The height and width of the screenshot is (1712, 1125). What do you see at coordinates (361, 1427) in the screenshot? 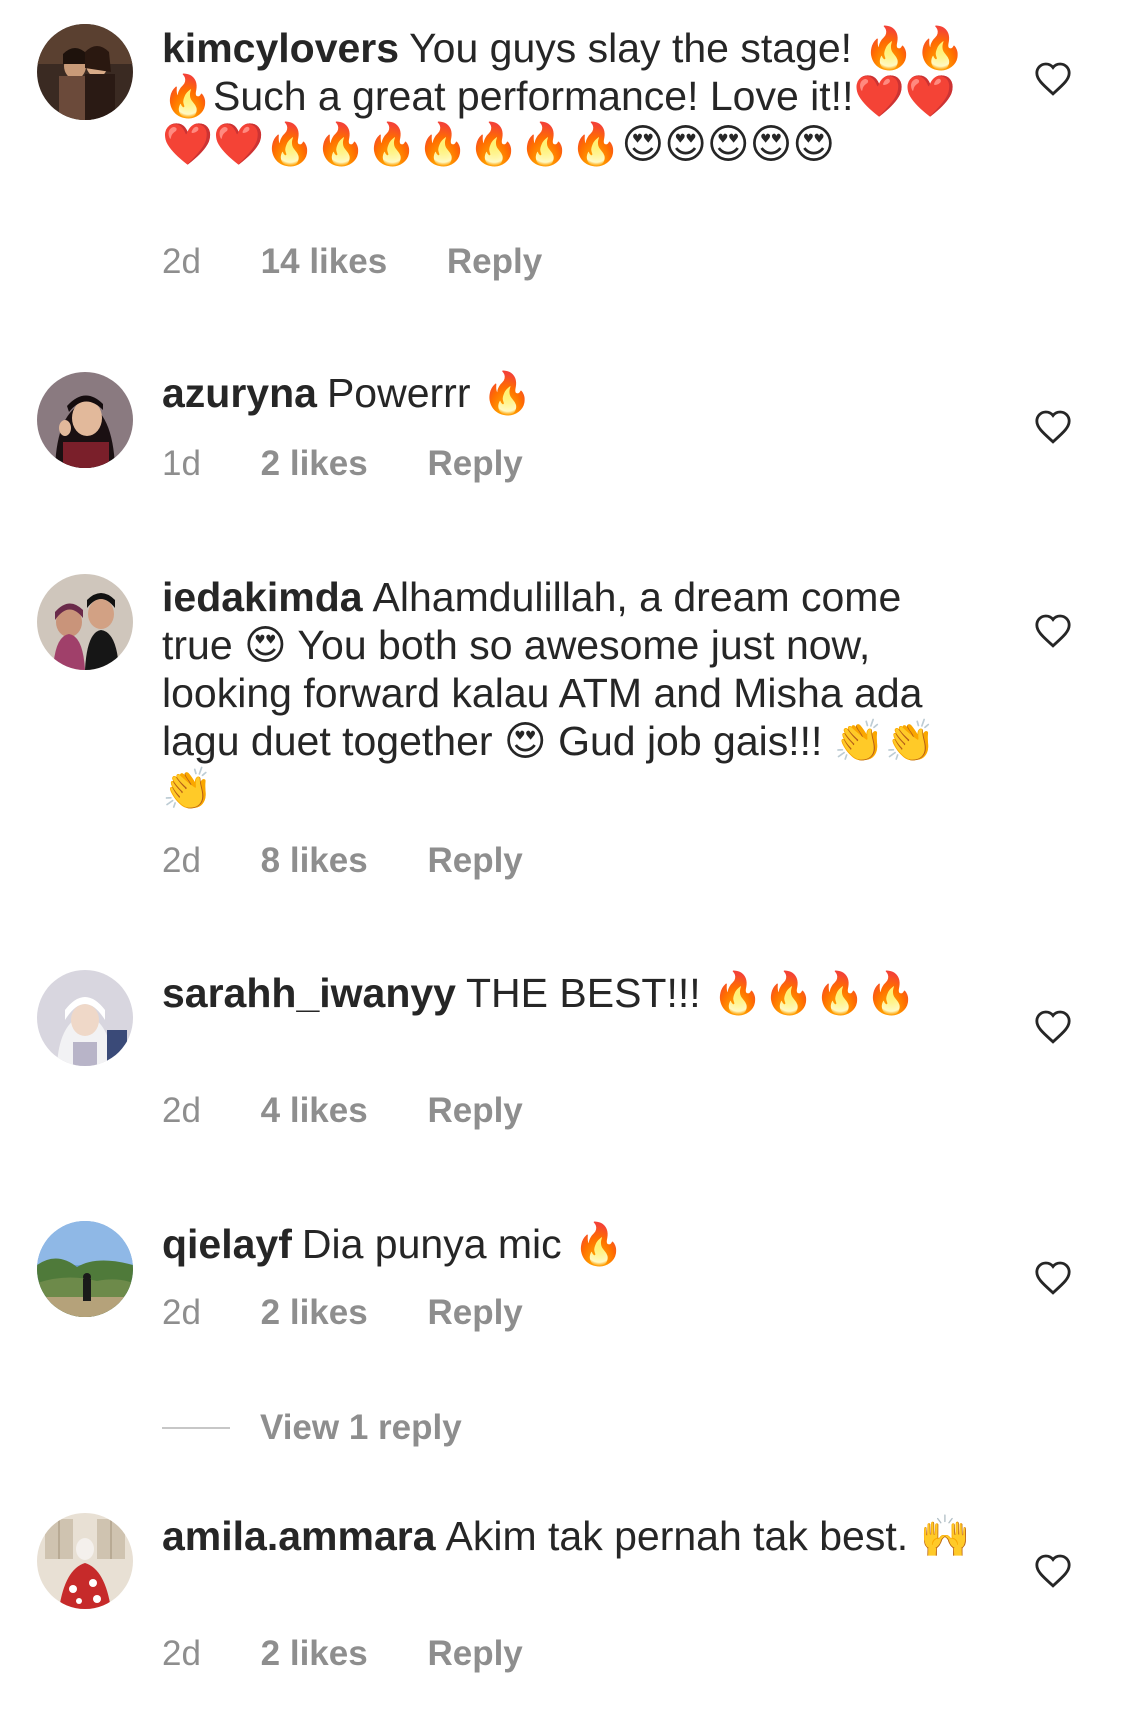
I see `view-replies-label: View 1 reply` at bounding box center [361, 1427].